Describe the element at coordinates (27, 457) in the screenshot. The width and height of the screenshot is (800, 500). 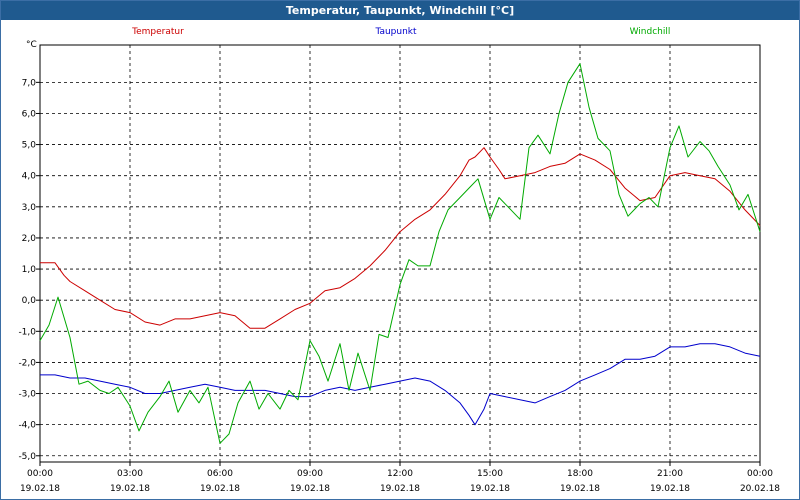
I see `y-tick-label: -5,0` at that location.